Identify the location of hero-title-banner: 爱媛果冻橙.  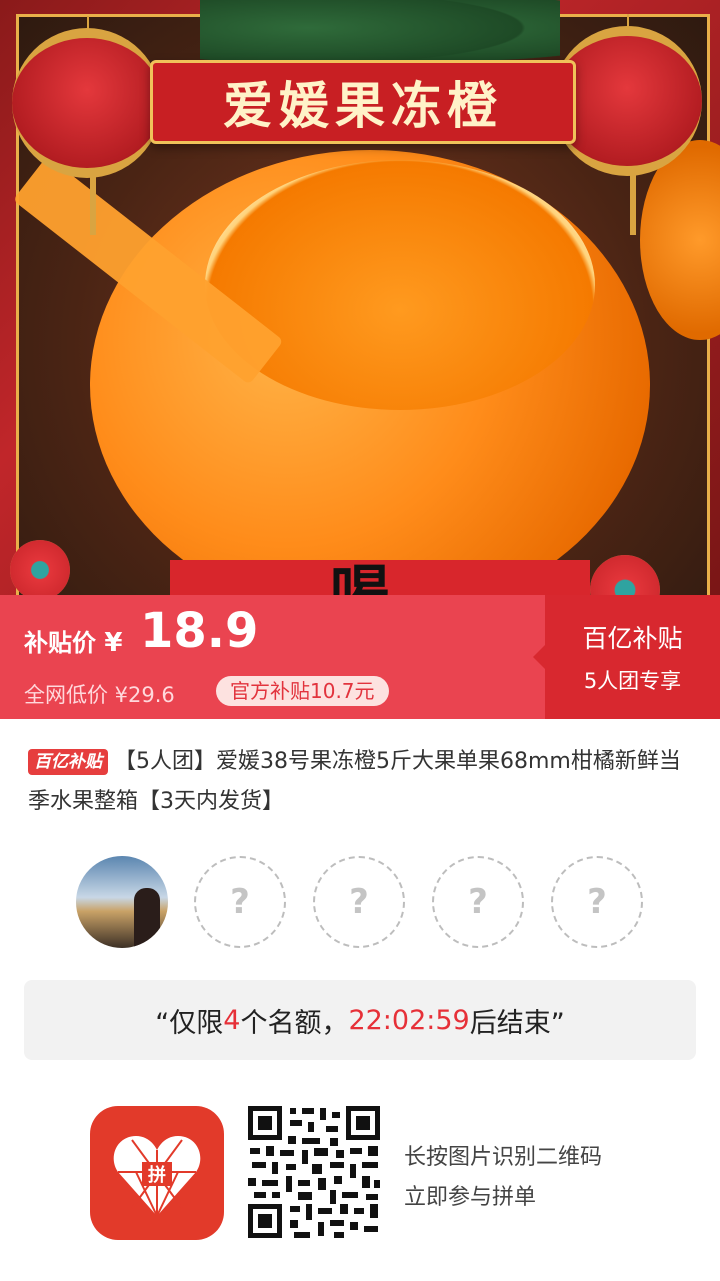
(363, 102).